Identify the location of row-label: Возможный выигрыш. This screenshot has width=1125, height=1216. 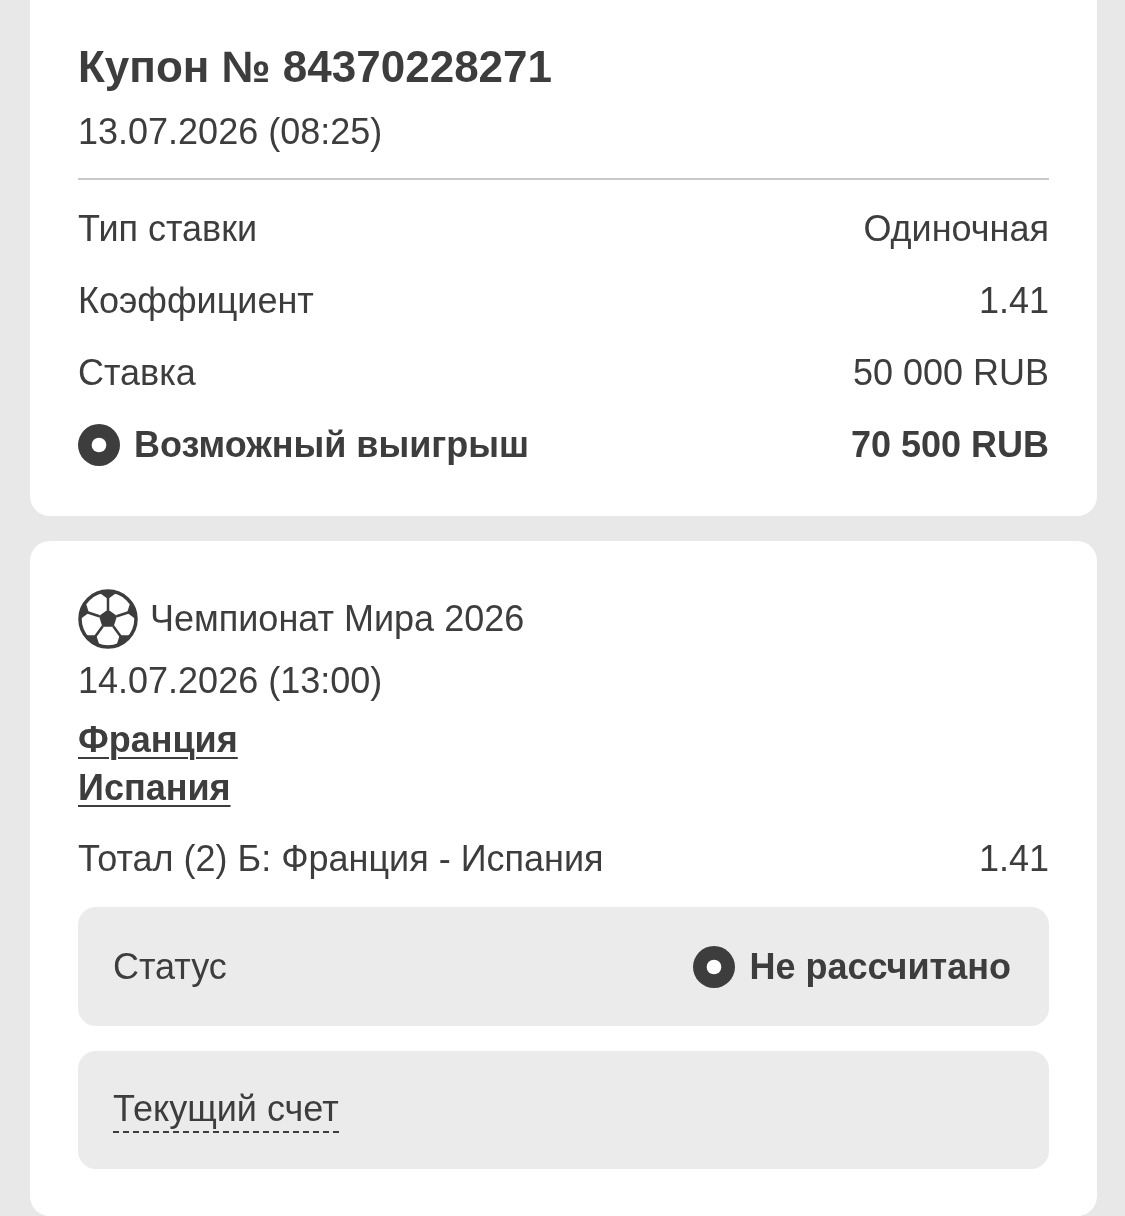
(332, 445).